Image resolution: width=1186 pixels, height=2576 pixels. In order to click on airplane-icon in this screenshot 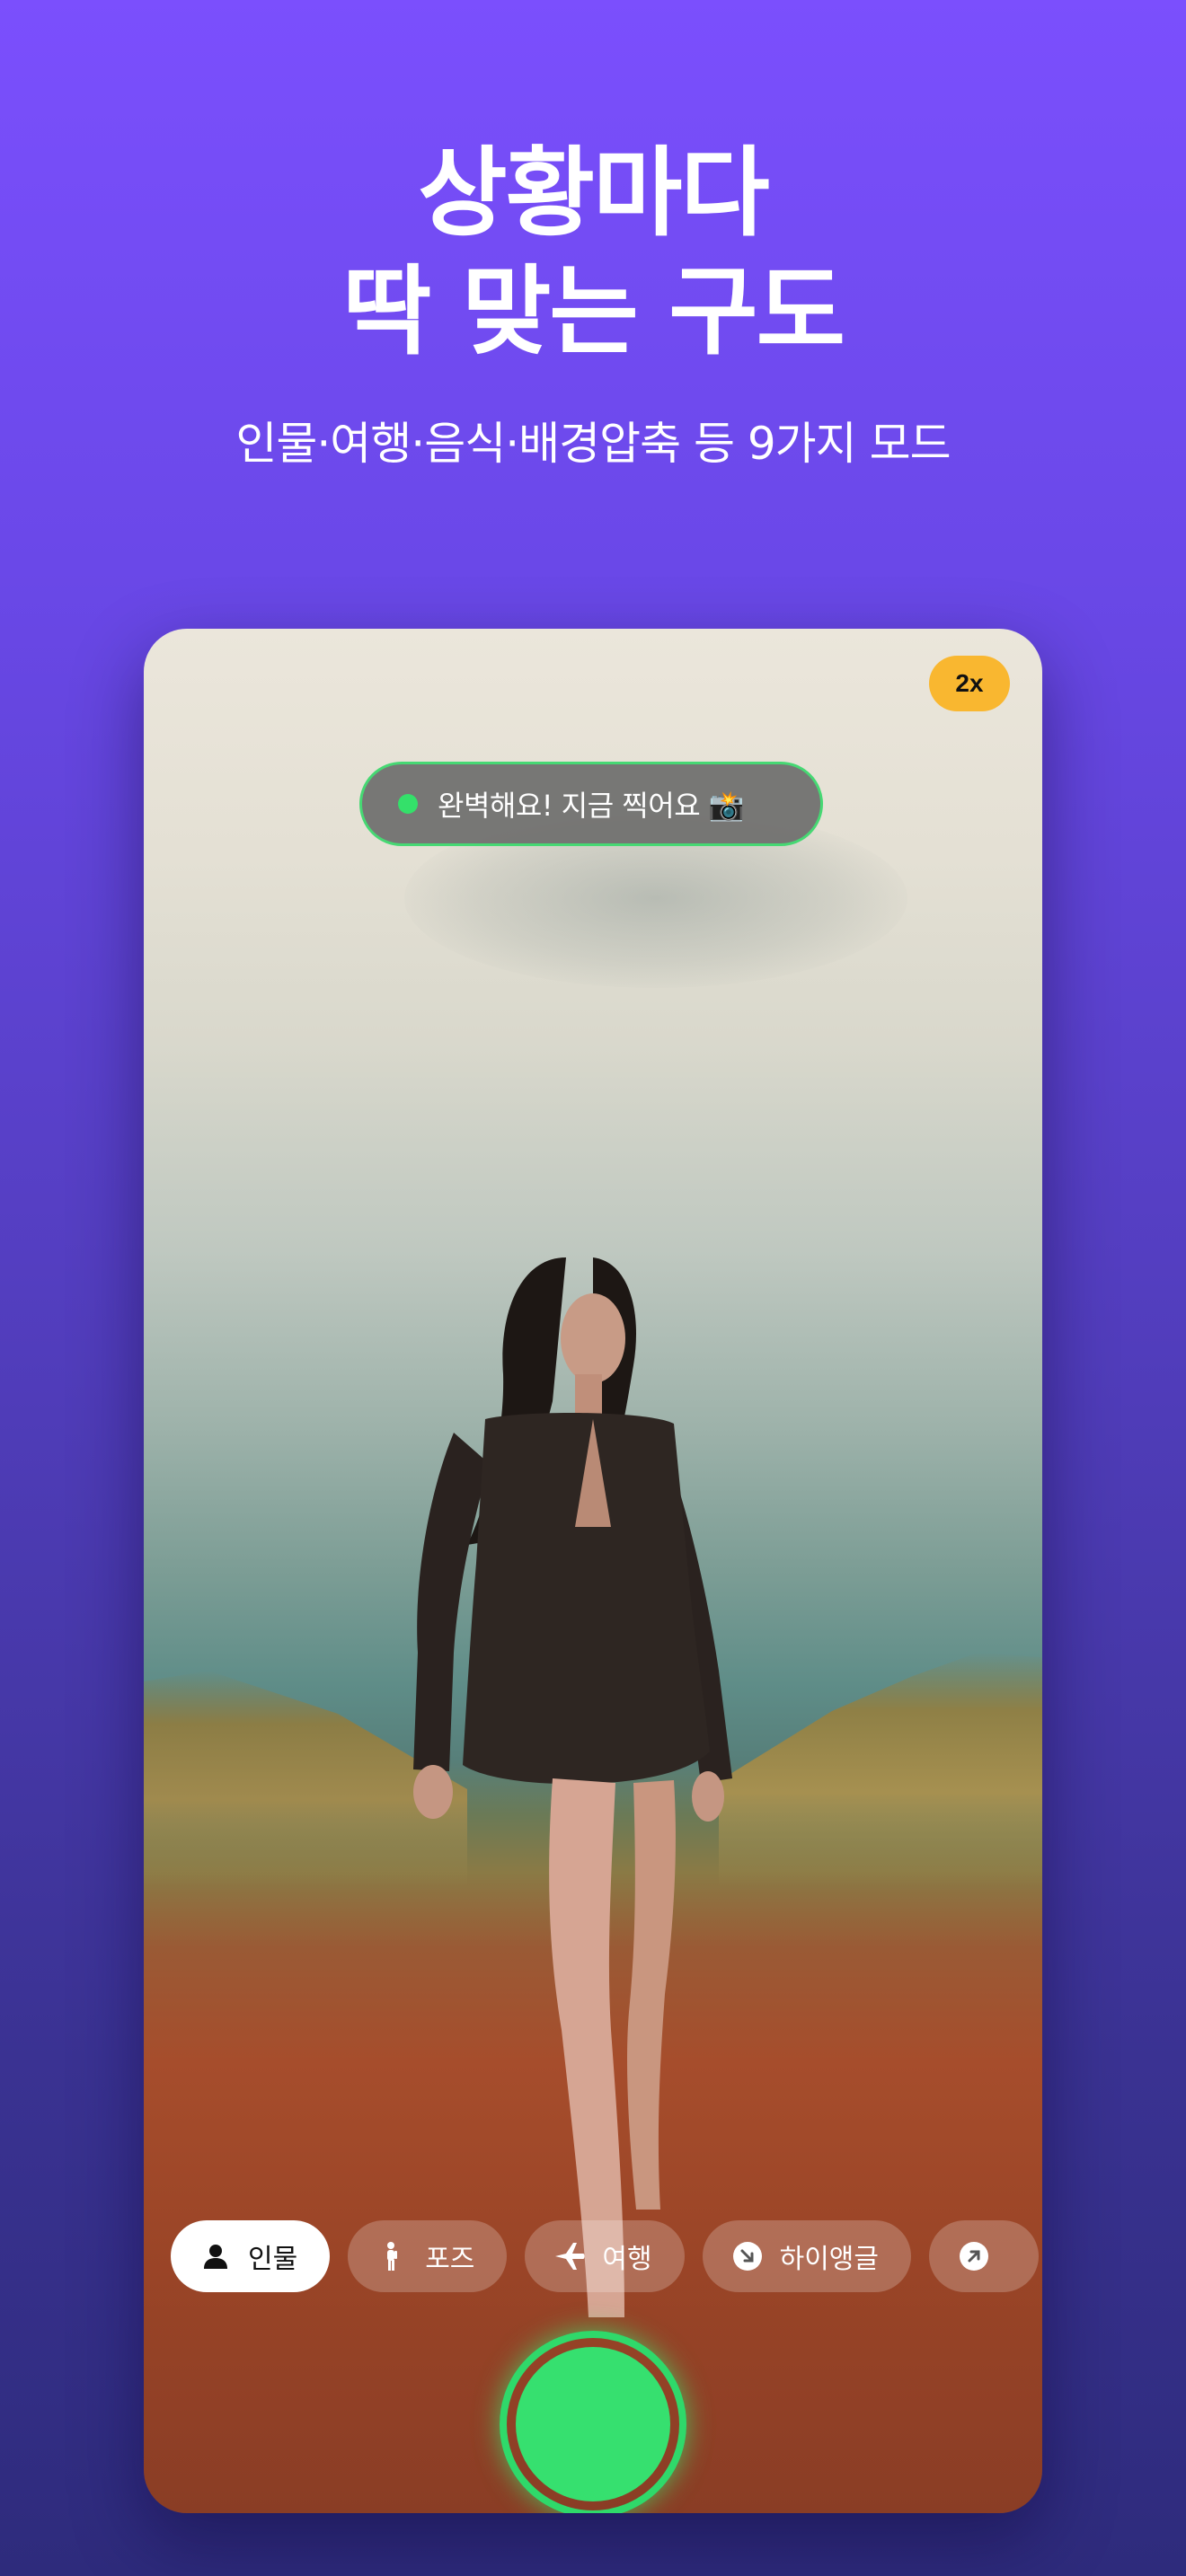, I will do `click(569, 2256)`.